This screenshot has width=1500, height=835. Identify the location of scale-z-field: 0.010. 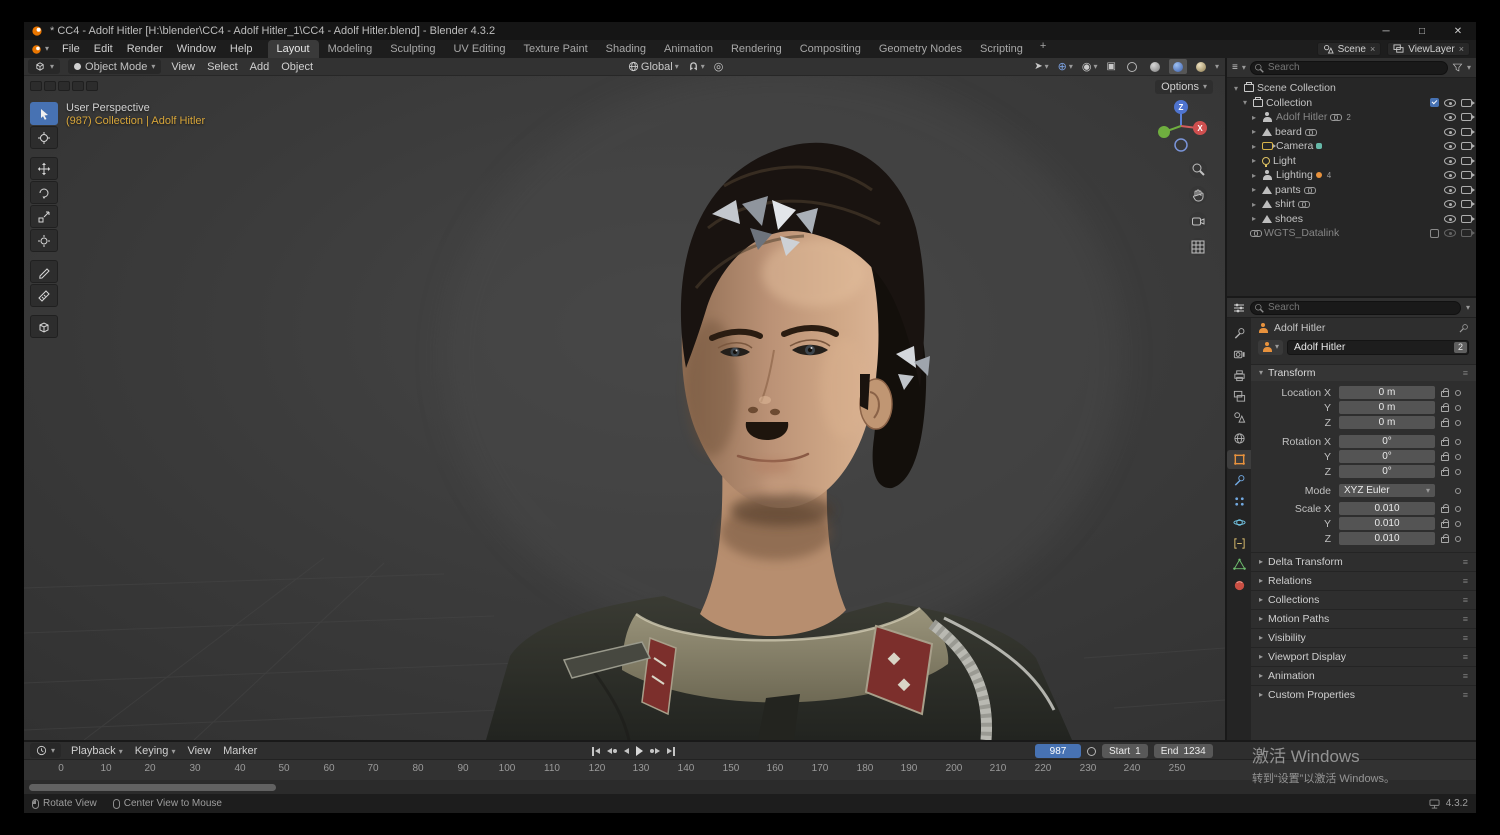
(1387, 538).